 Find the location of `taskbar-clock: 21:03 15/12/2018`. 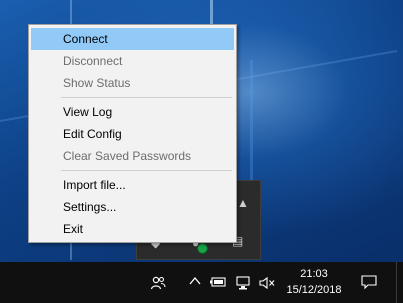

taskbar-clock: 21:03 15/12/2018 is located at coordinates (314, 282).